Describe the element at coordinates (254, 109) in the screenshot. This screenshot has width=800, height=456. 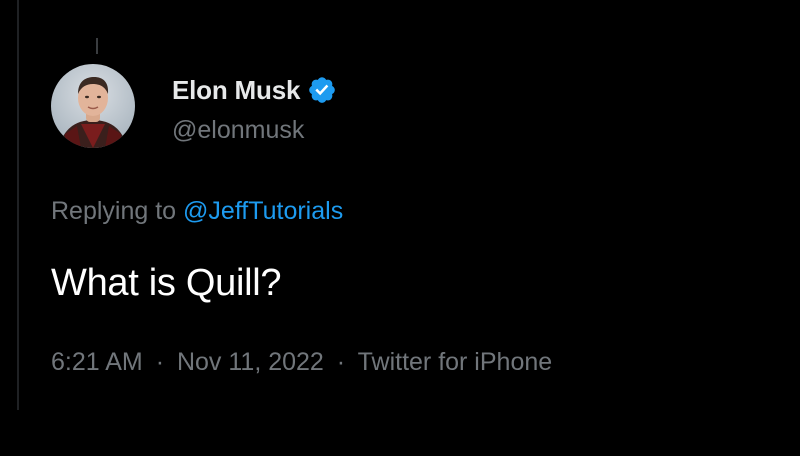
I see `author-block: Elon Musk @elonmusk` at that location.